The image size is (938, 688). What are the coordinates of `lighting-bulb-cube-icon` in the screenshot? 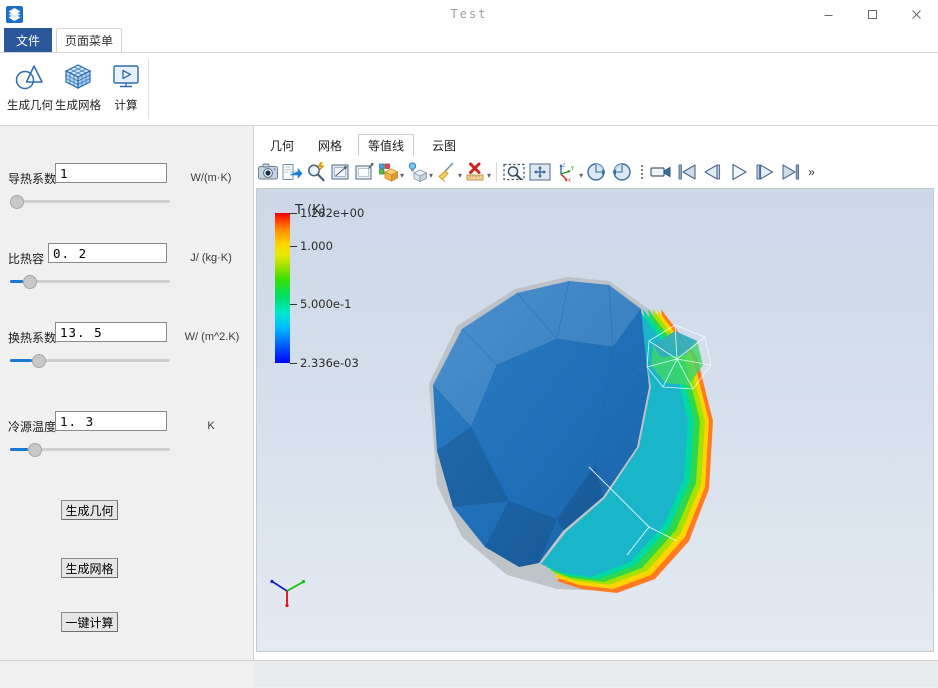 It's located at (418, 172).